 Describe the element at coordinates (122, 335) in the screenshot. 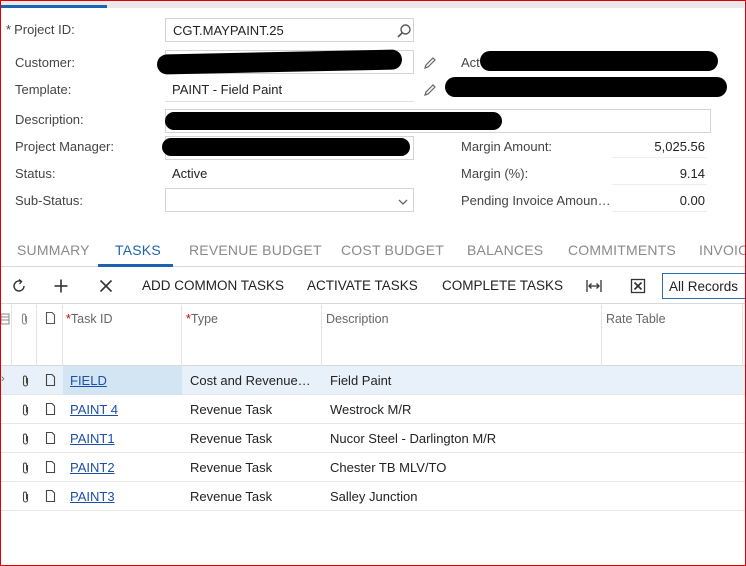

I see `header-task-id: *Task ID` at that location.